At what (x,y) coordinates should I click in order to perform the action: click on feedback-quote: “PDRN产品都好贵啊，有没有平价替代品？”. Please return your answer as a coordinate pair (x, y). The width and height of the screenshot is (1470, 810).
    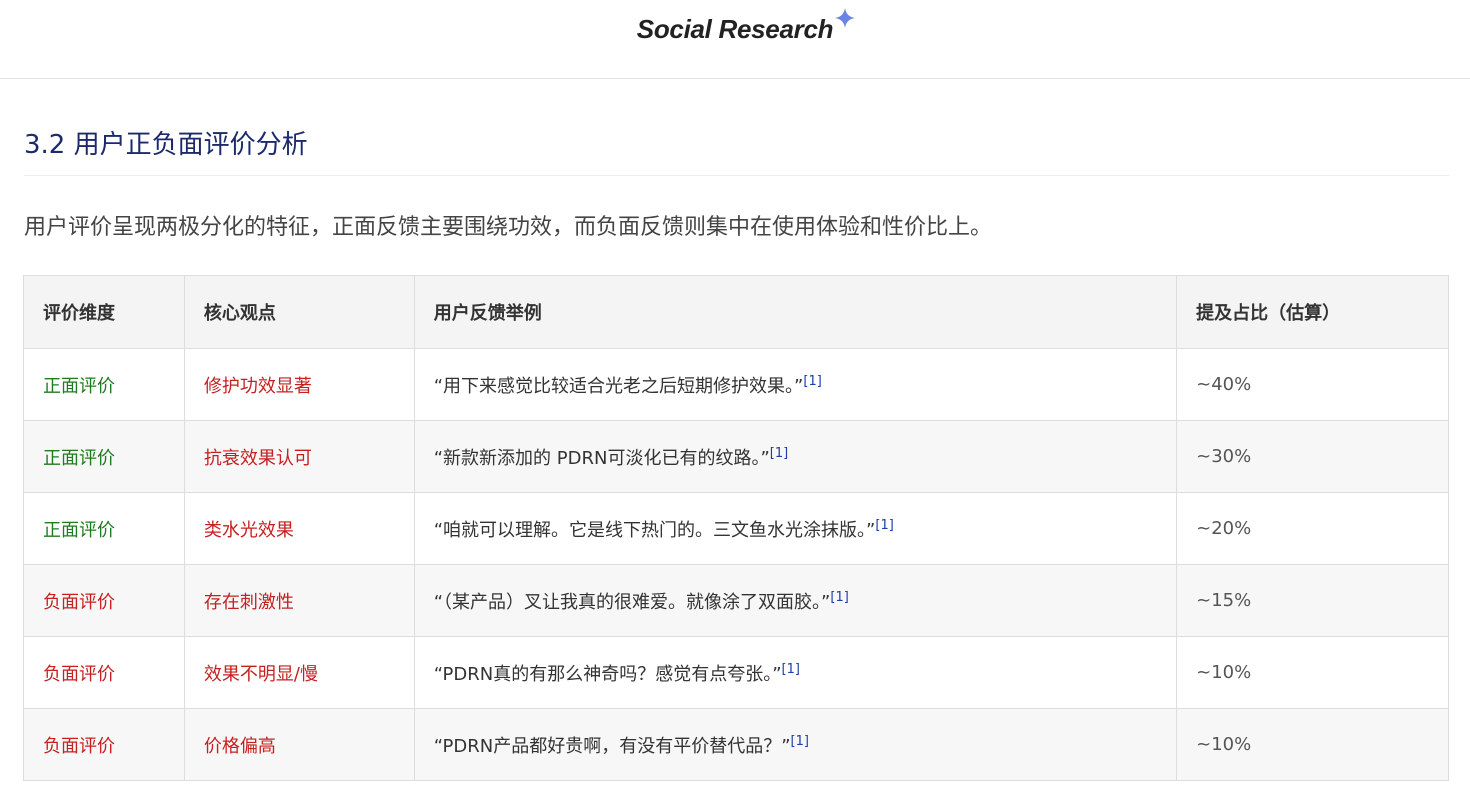
    Looking at the image, I should click on (612, 746).